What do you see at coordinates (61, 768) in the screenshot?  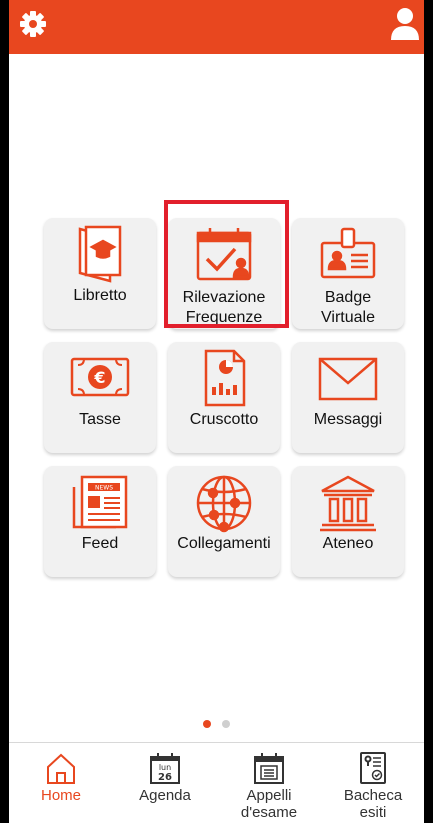 I see `home-icon` at bounding box center [61, 768].